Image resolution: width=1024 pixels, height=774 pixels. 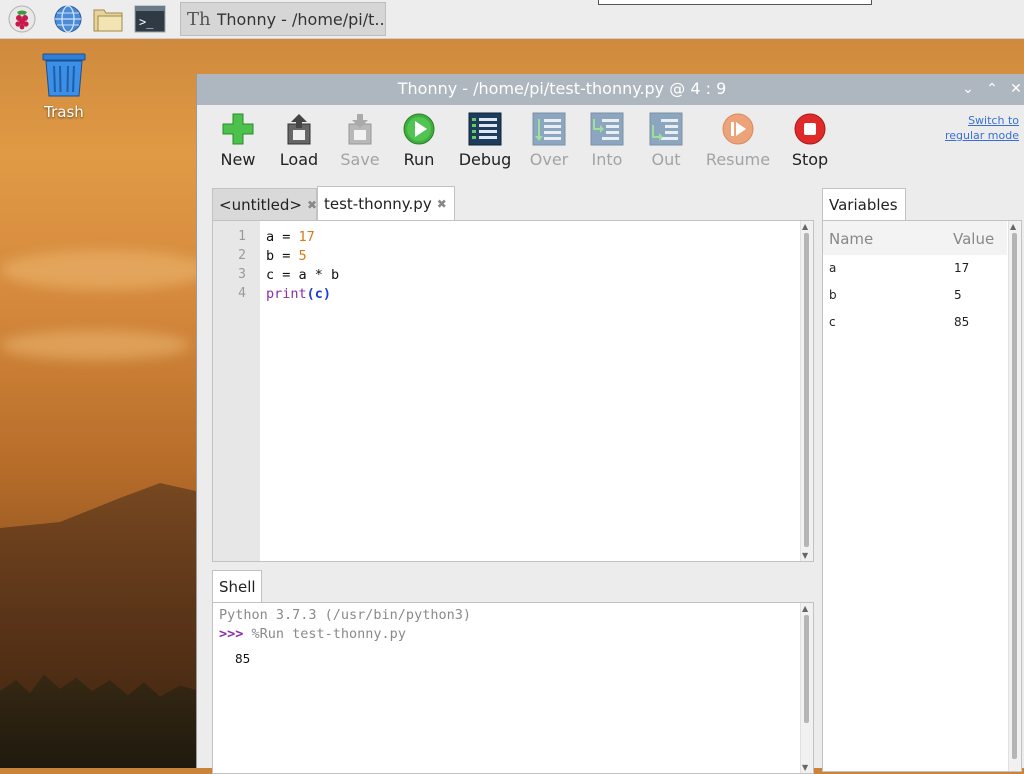 What do you see at coordinates (549, 129) in the screenshot?
I see `step-over-icon` at bounding box center [549, 129].